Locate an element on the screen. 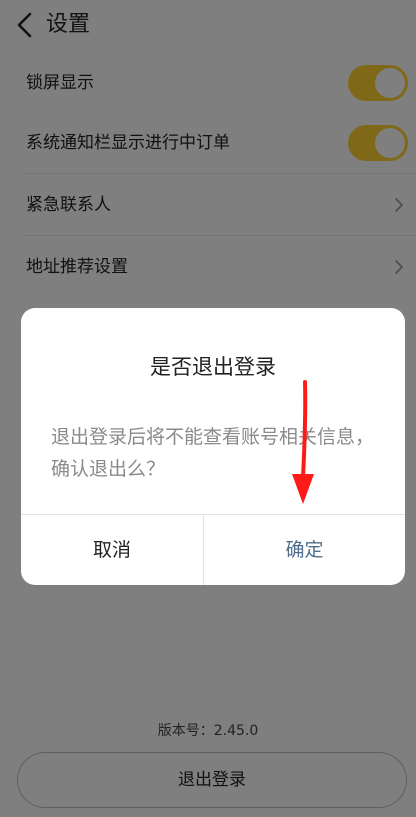 This screenshot has height=817, width=416. dialog-message: 退出登录后将不能查看账号相关信息，确认退出么？ is located at coordinates (213, 453).